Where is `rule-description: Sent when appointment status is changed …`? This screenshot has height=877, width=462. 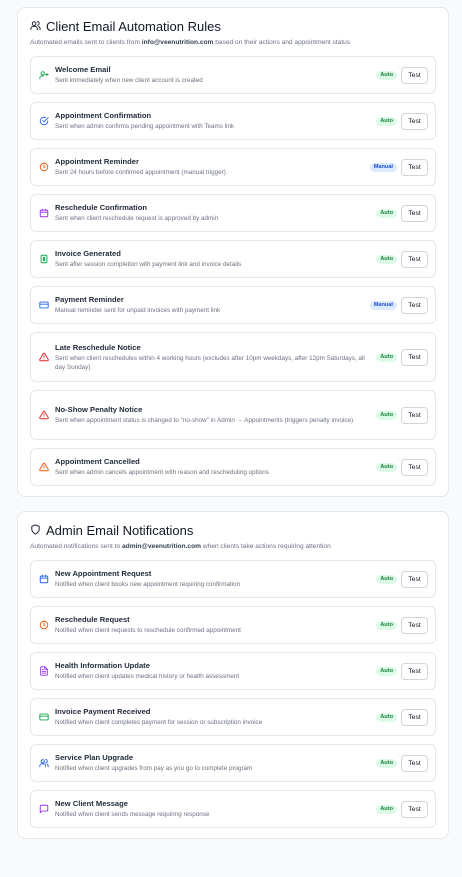
rule-description: Sent when appointment status is changed … is located at coordinates (204, 420).